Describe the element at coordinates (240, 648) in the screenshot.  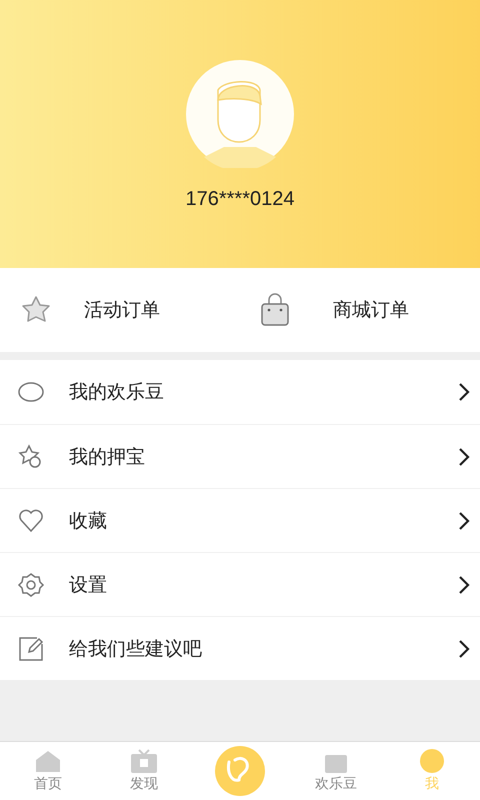
I see `menu-item: 给我们些建议吧` at that location.